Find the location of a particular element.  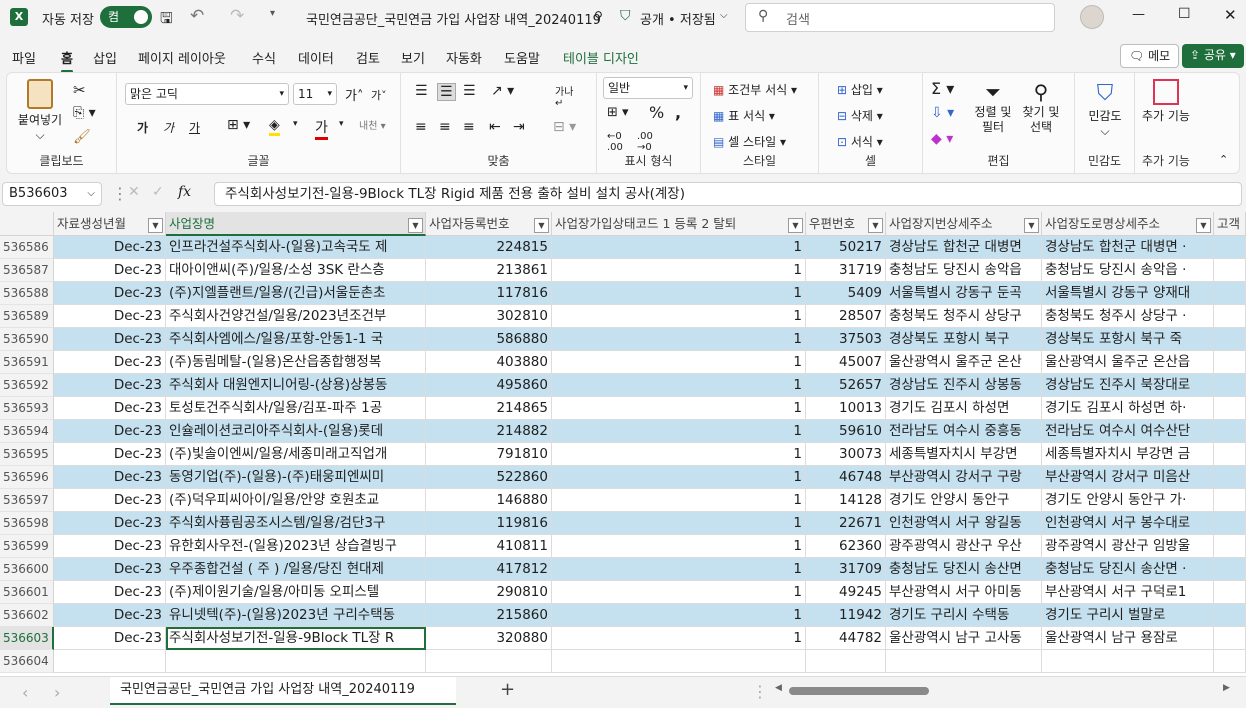

cell: 224815 is located at coordinates (489, 247).